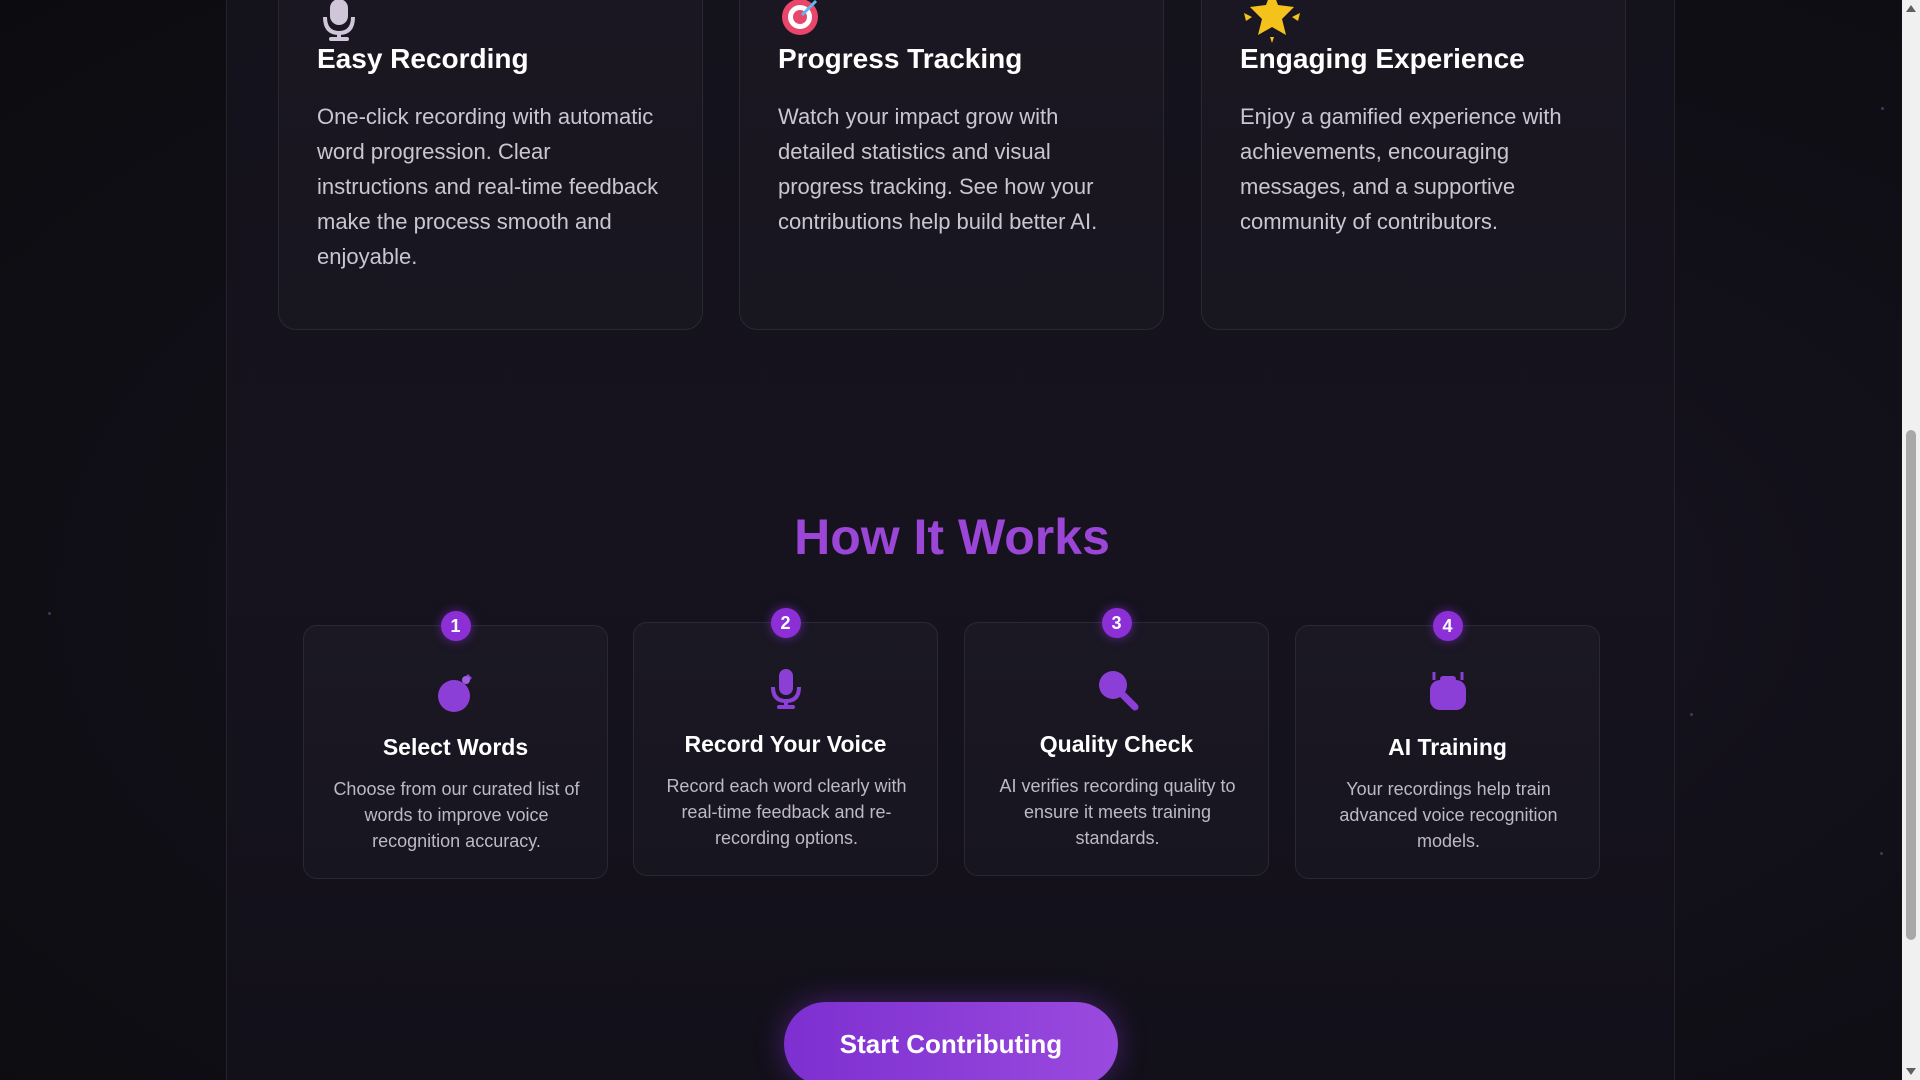 Image resolution: width=1920 pixels, height=1080 pixels. What do you see at coordinates (1116, 623) in the screenshot?
I see `step-number-badge: 3` at bounding box center [1116, 623].